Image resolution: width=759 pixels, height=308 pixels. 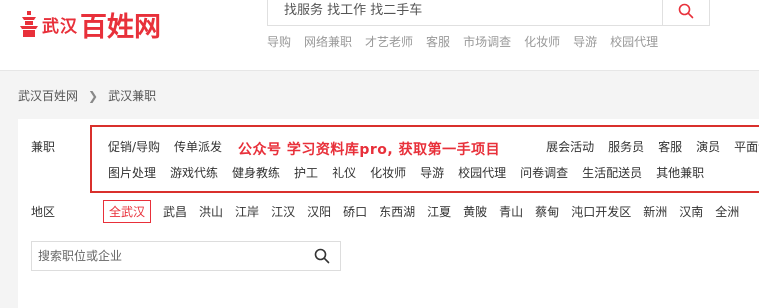 I want to click on area-item: 硚口, so click(x=355, y=211).